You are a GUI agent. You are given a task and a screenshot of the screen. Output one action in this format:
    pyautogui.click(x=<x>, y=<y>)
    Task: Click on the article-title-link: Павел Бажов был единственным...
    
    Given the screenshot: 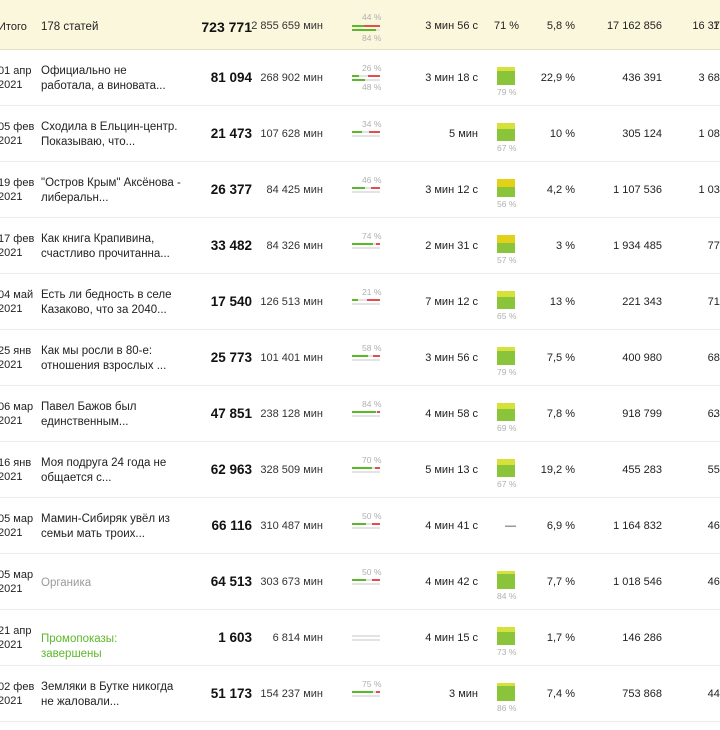 What is the action you would take?
    pyautogui.click(x=111, y=415)
    